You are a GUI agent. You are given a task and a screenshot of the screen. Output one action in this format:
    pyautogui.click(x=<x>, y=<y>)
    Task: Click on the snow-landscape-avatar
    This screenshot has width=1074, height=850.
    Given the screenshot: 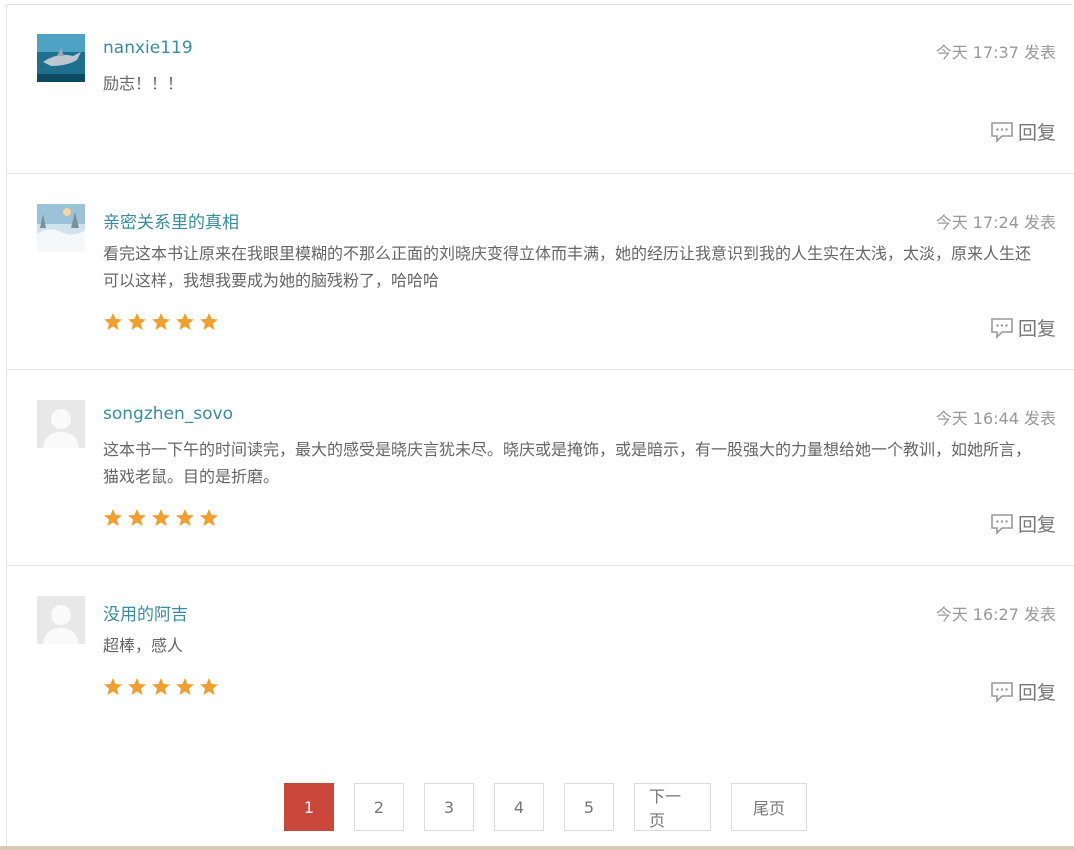 What is the action you would take?
    pyautogui.click(x=61, y=228)
    